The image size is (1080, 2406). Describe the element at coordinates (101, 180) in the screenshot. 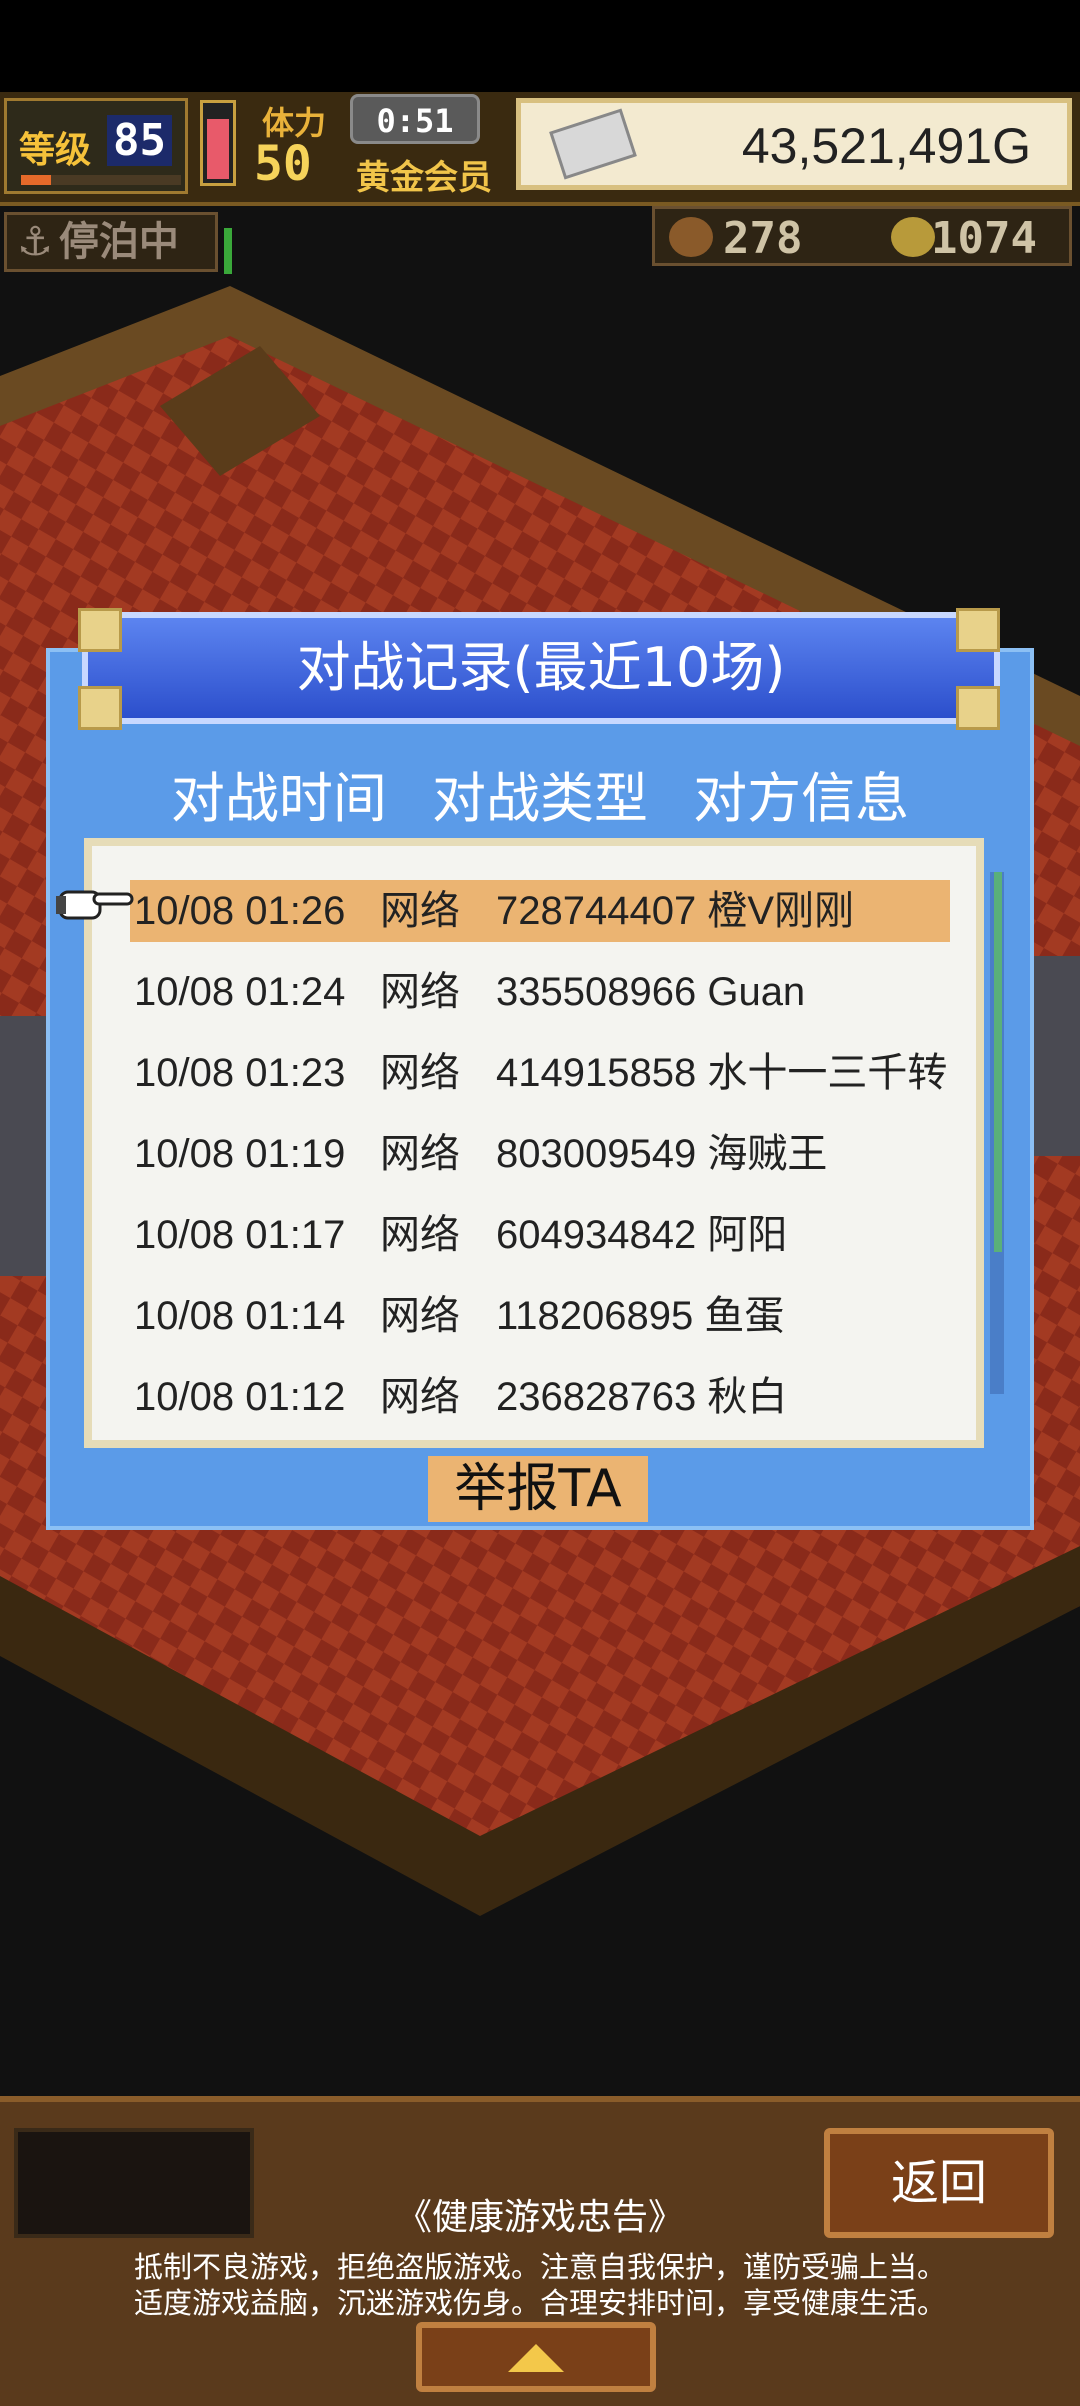

I see `exp-bar` at that location.